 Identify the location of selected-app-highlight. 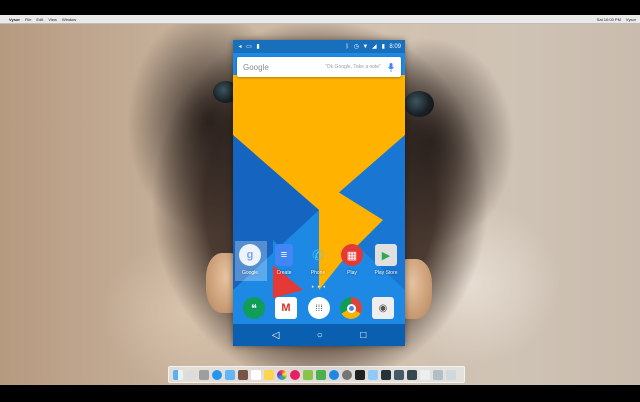
(251, 261).